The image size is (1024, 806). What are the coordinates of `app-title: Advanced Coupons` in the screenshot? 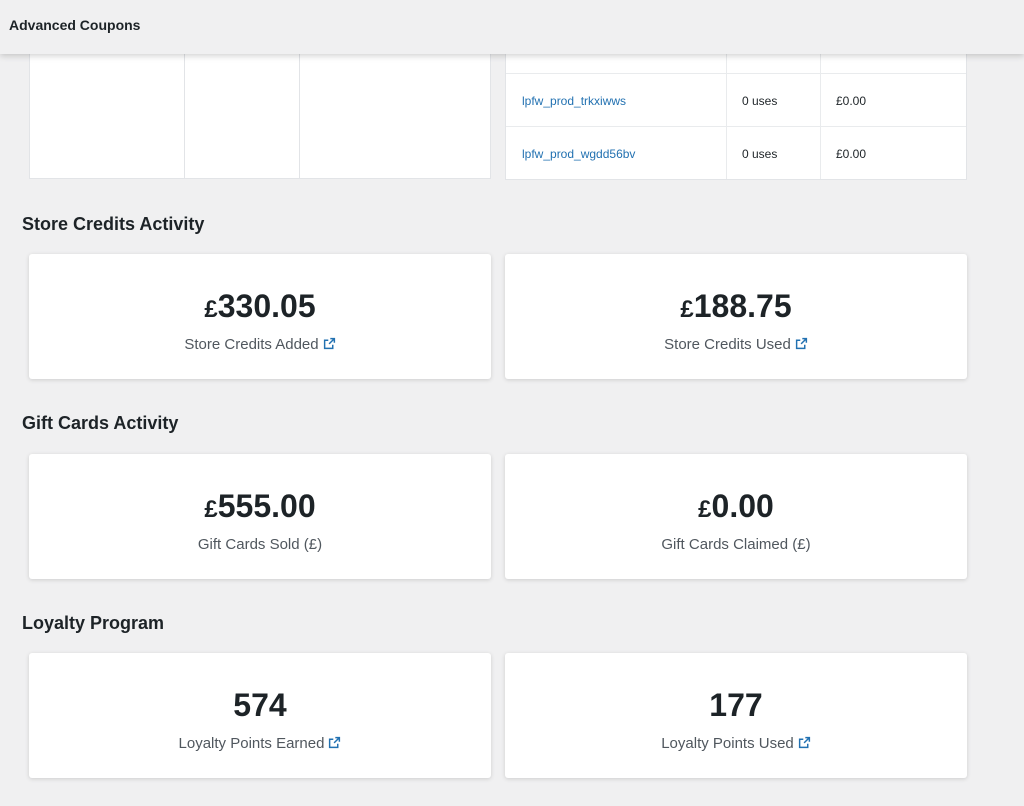 It's located at (75, 25).